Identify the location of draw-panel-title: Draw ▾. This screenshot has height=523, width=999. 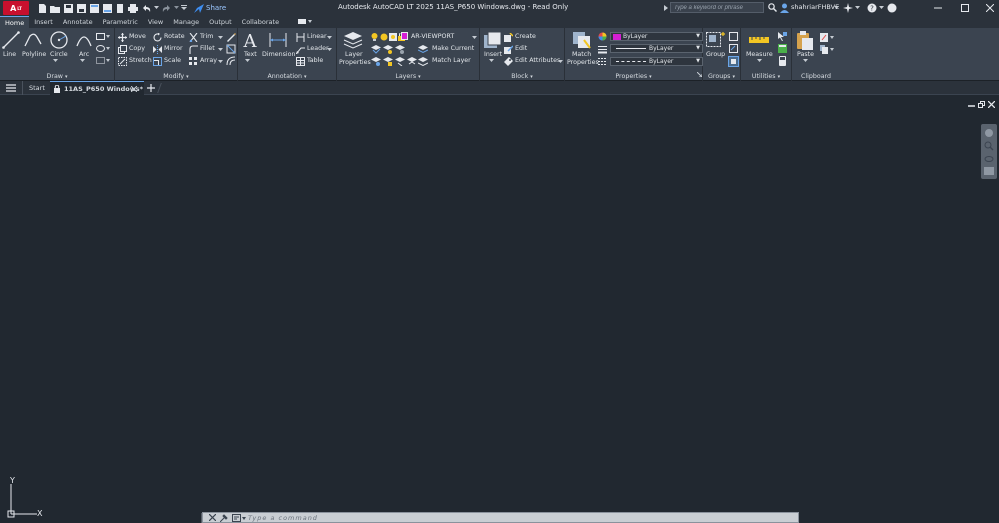
(57, 76).